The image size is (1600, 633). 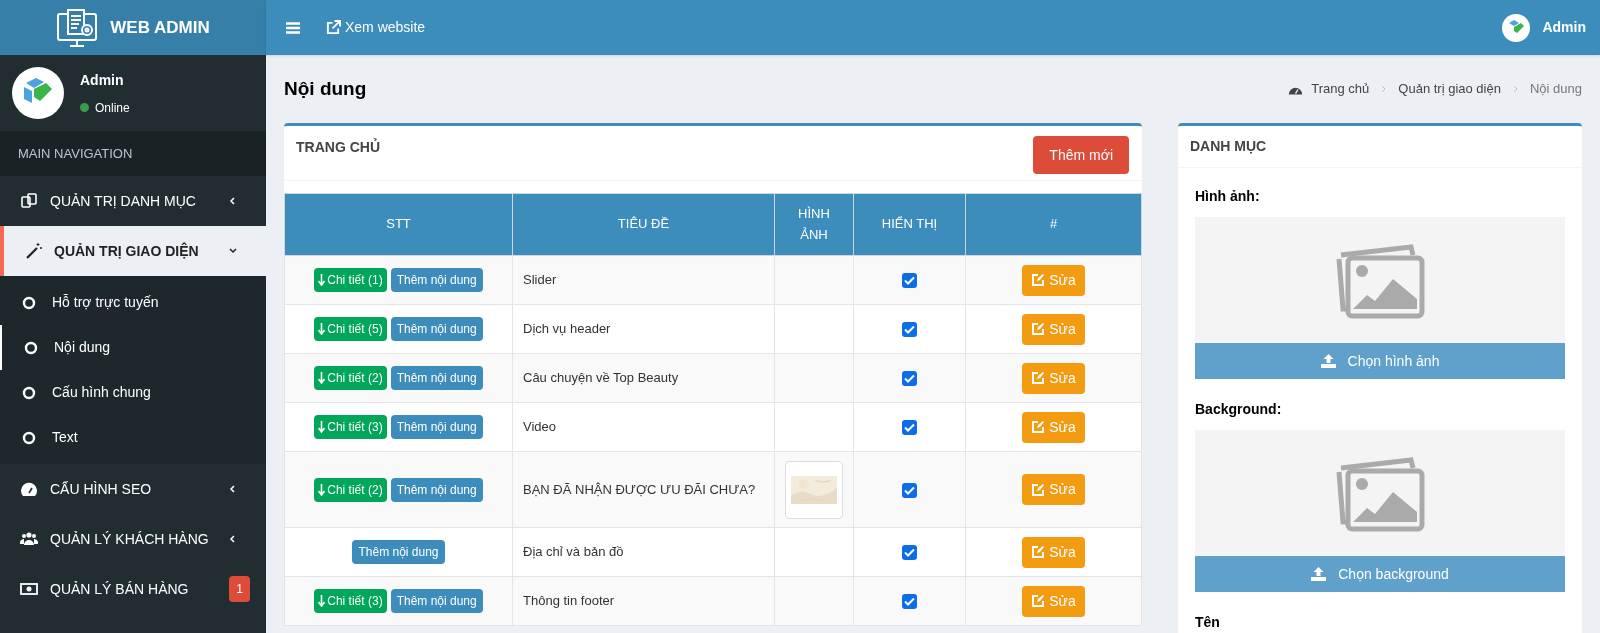 What do you see at coordinates (1228, 196) in the screenshot?
I see `field-label: Hình ảnh:` at bounding box center [1228, 196].